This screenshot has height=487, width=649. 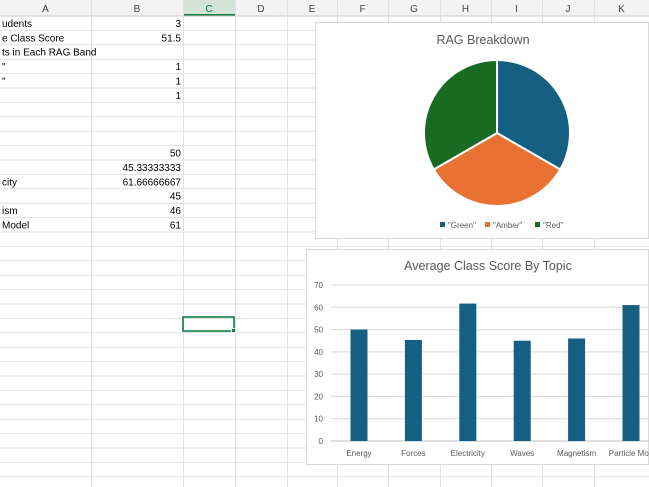 What do you see at coordinates (178, 96) in the screenshot?
I see `cell-b-6: 1` at bounding box center [178, 96].